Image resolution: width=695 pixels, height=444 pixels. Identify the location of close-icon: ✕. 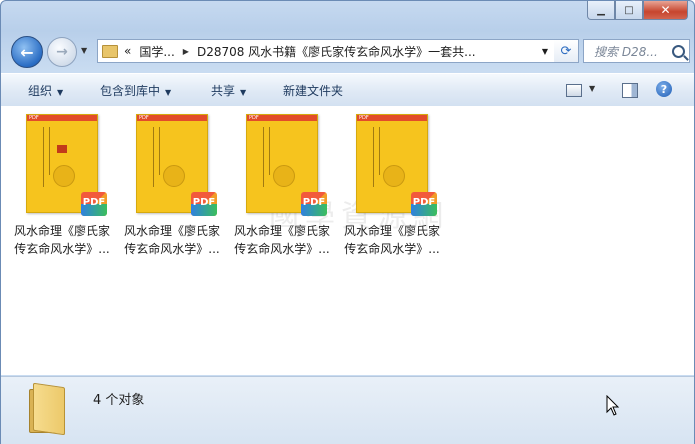
(665, 10).